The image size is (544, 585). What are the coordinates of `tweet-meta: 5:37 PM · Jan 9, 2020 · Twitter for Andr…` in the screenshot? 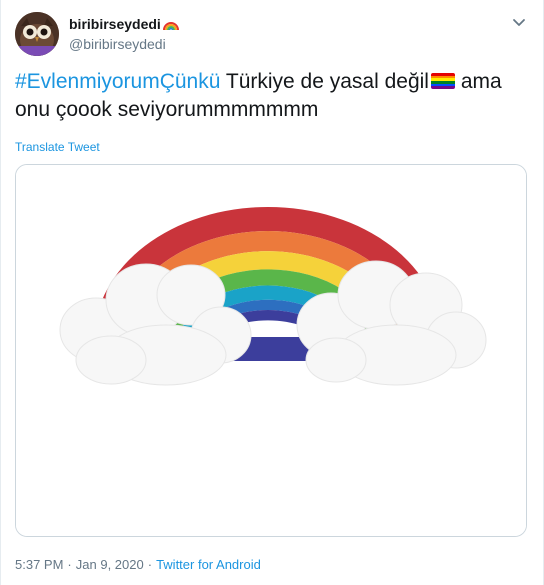 It's located at (138, 564).